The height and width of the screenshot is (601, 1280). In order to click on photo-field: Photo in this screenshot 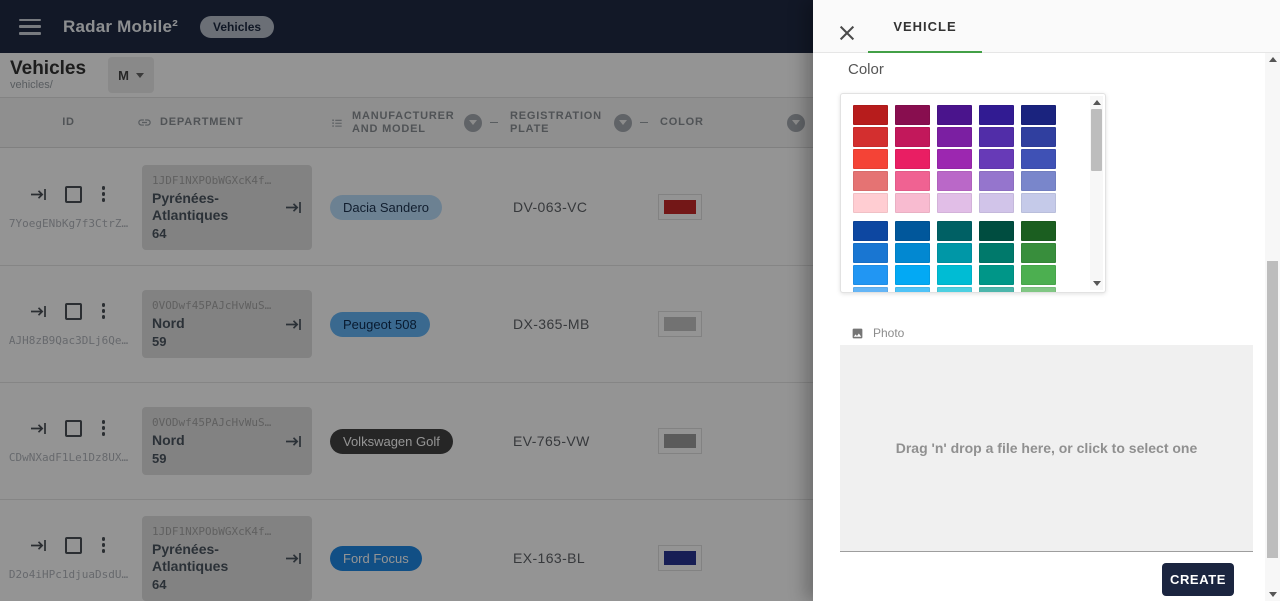, I will do `click(877, 333)`.